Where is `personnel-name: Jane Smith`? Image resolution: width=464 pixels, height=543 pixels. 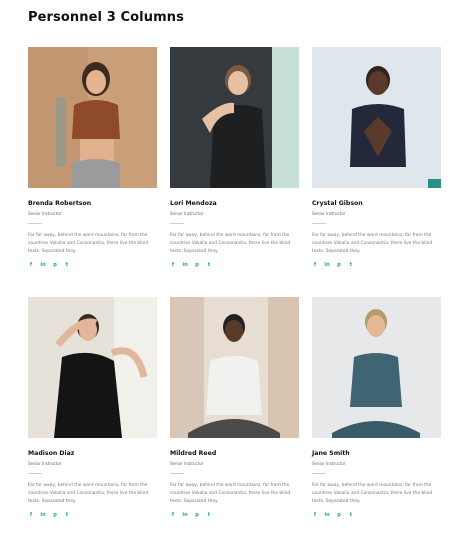 personnel-name: Jane Smith is located at coordinates (331, 453).